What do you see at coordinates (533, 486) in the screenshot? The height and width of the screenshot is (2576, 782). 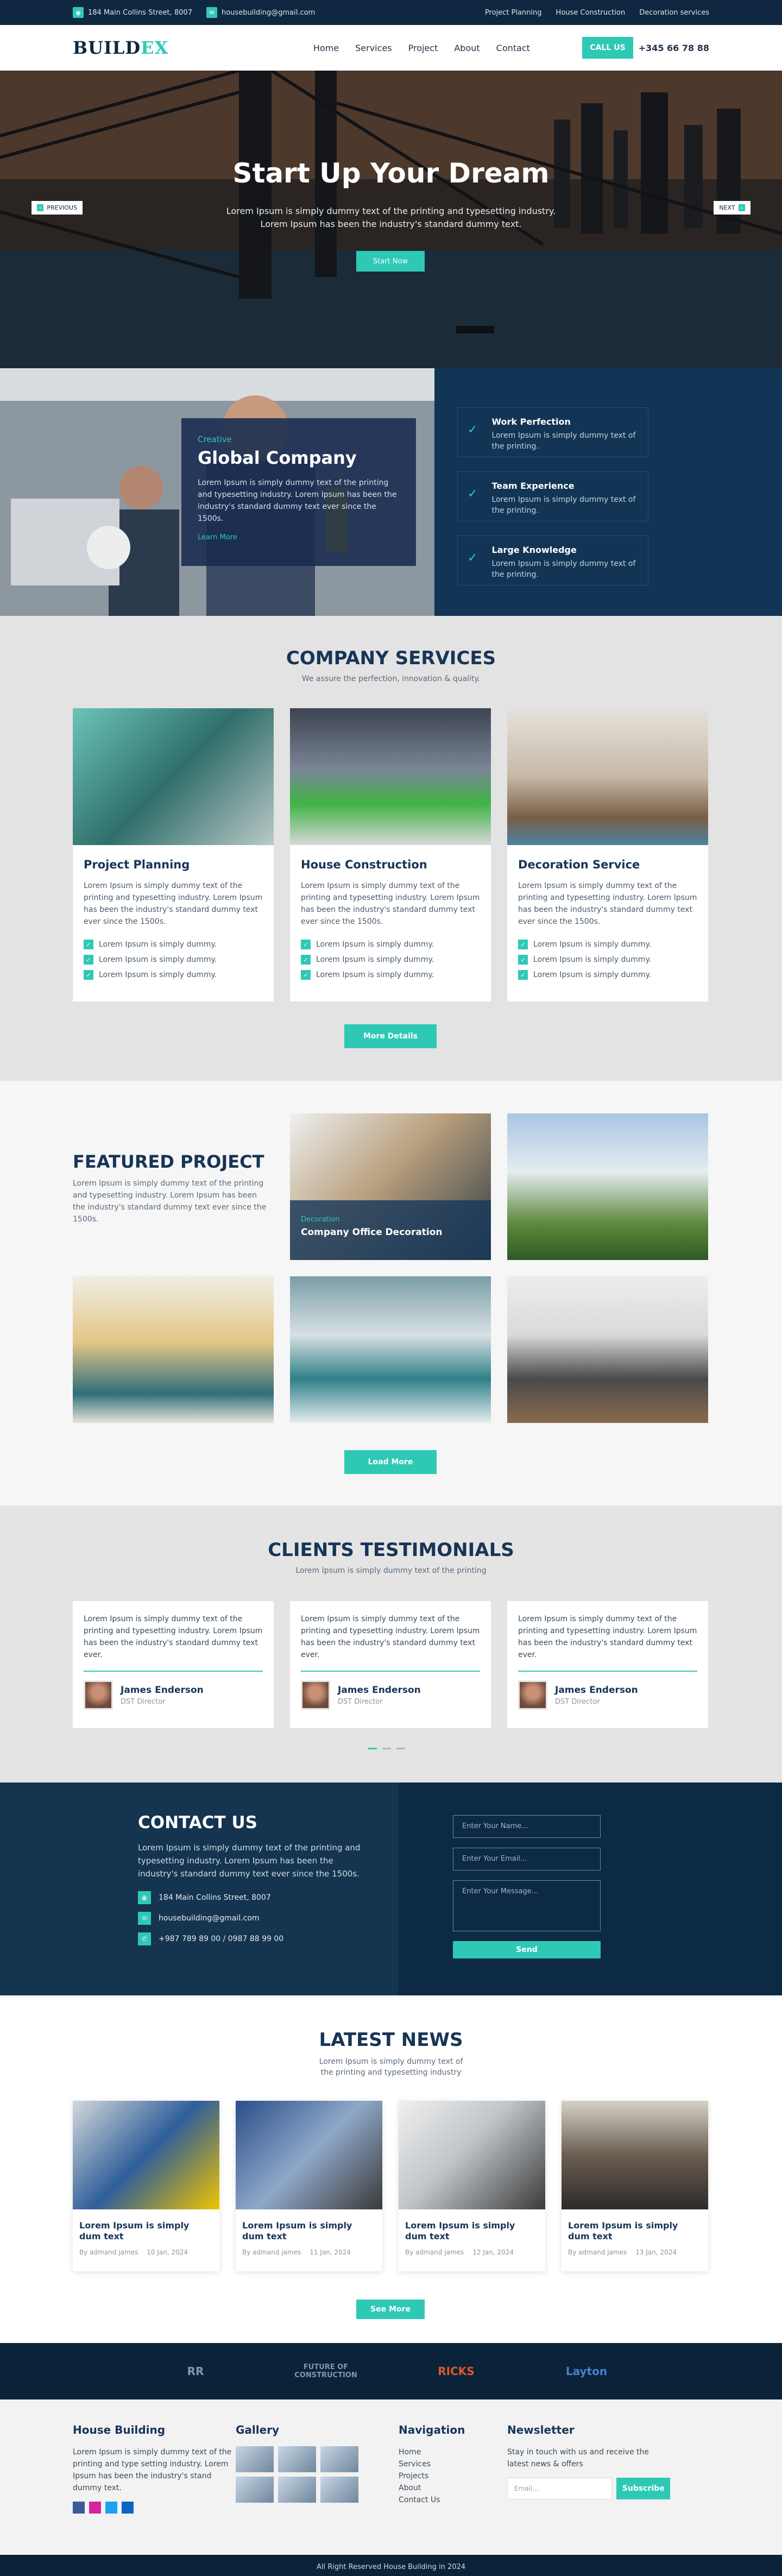 I see `feature-title: Team Experience` at bounding box center [533, 486].